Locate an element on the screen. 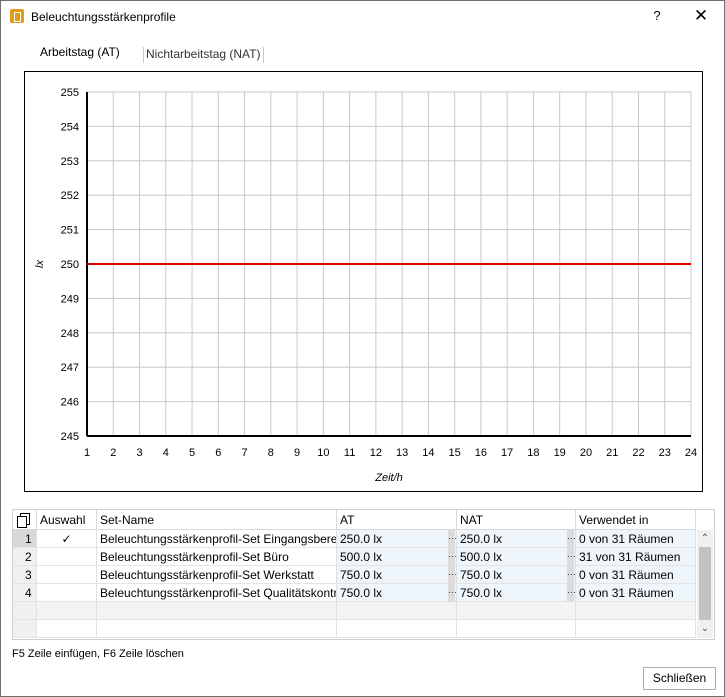  close-button: Schließen is located at coordinates (679, 678).